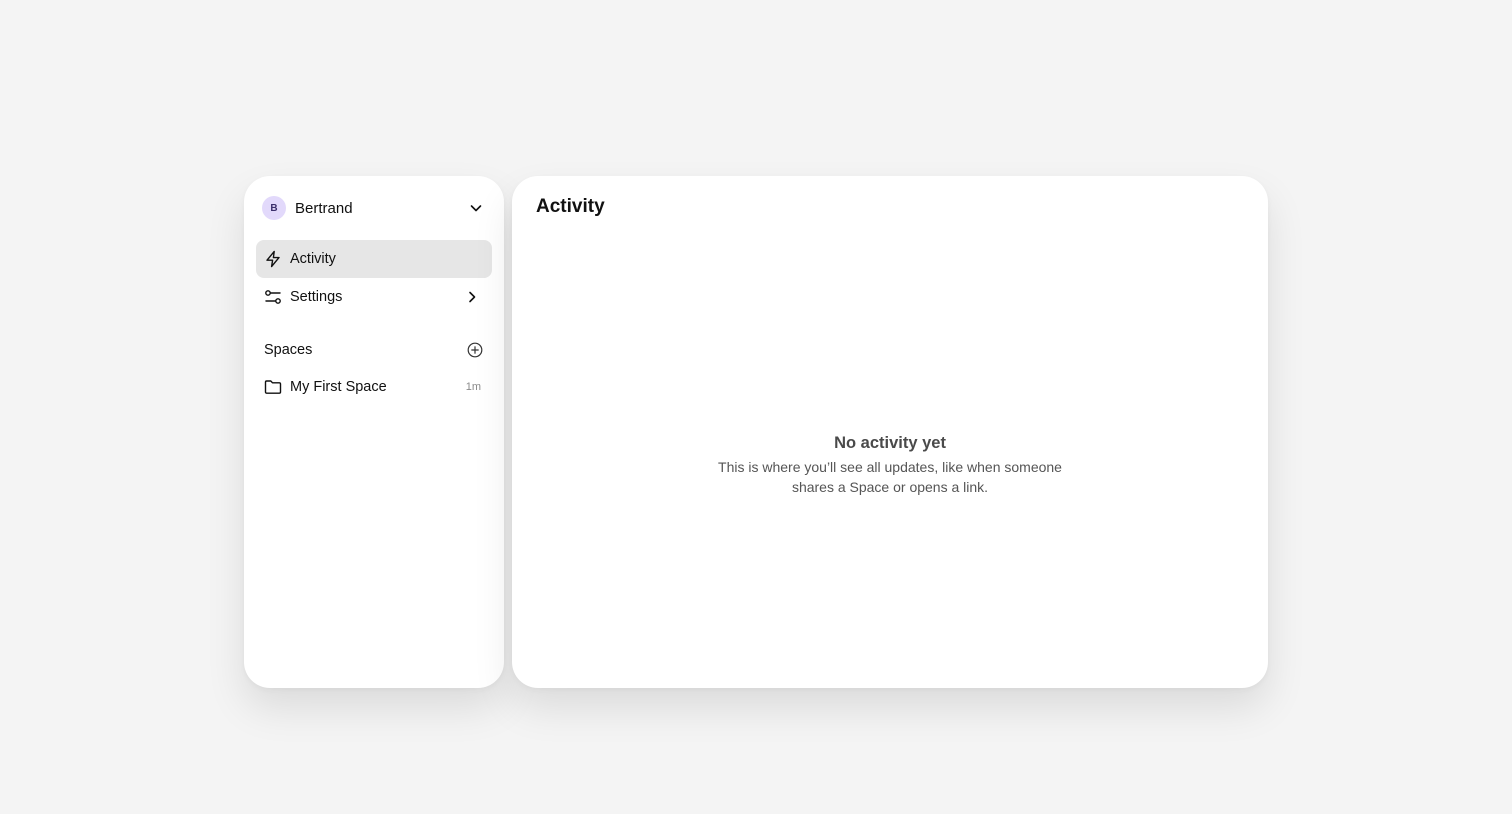 The height and width of the screenshot is (814, 1512). I want to click on empty-state-title: No activity yet, so click(890, 443).